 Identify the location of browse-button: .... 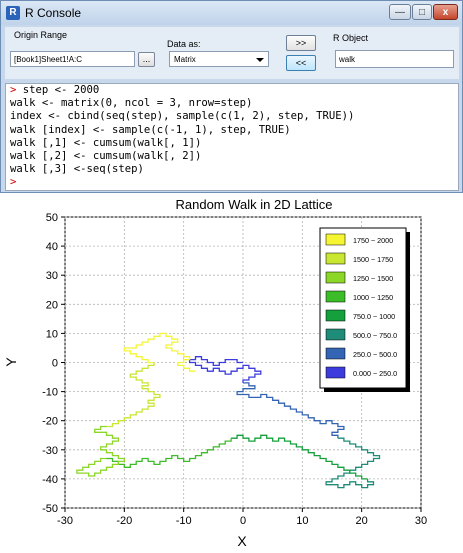
(146, 59).